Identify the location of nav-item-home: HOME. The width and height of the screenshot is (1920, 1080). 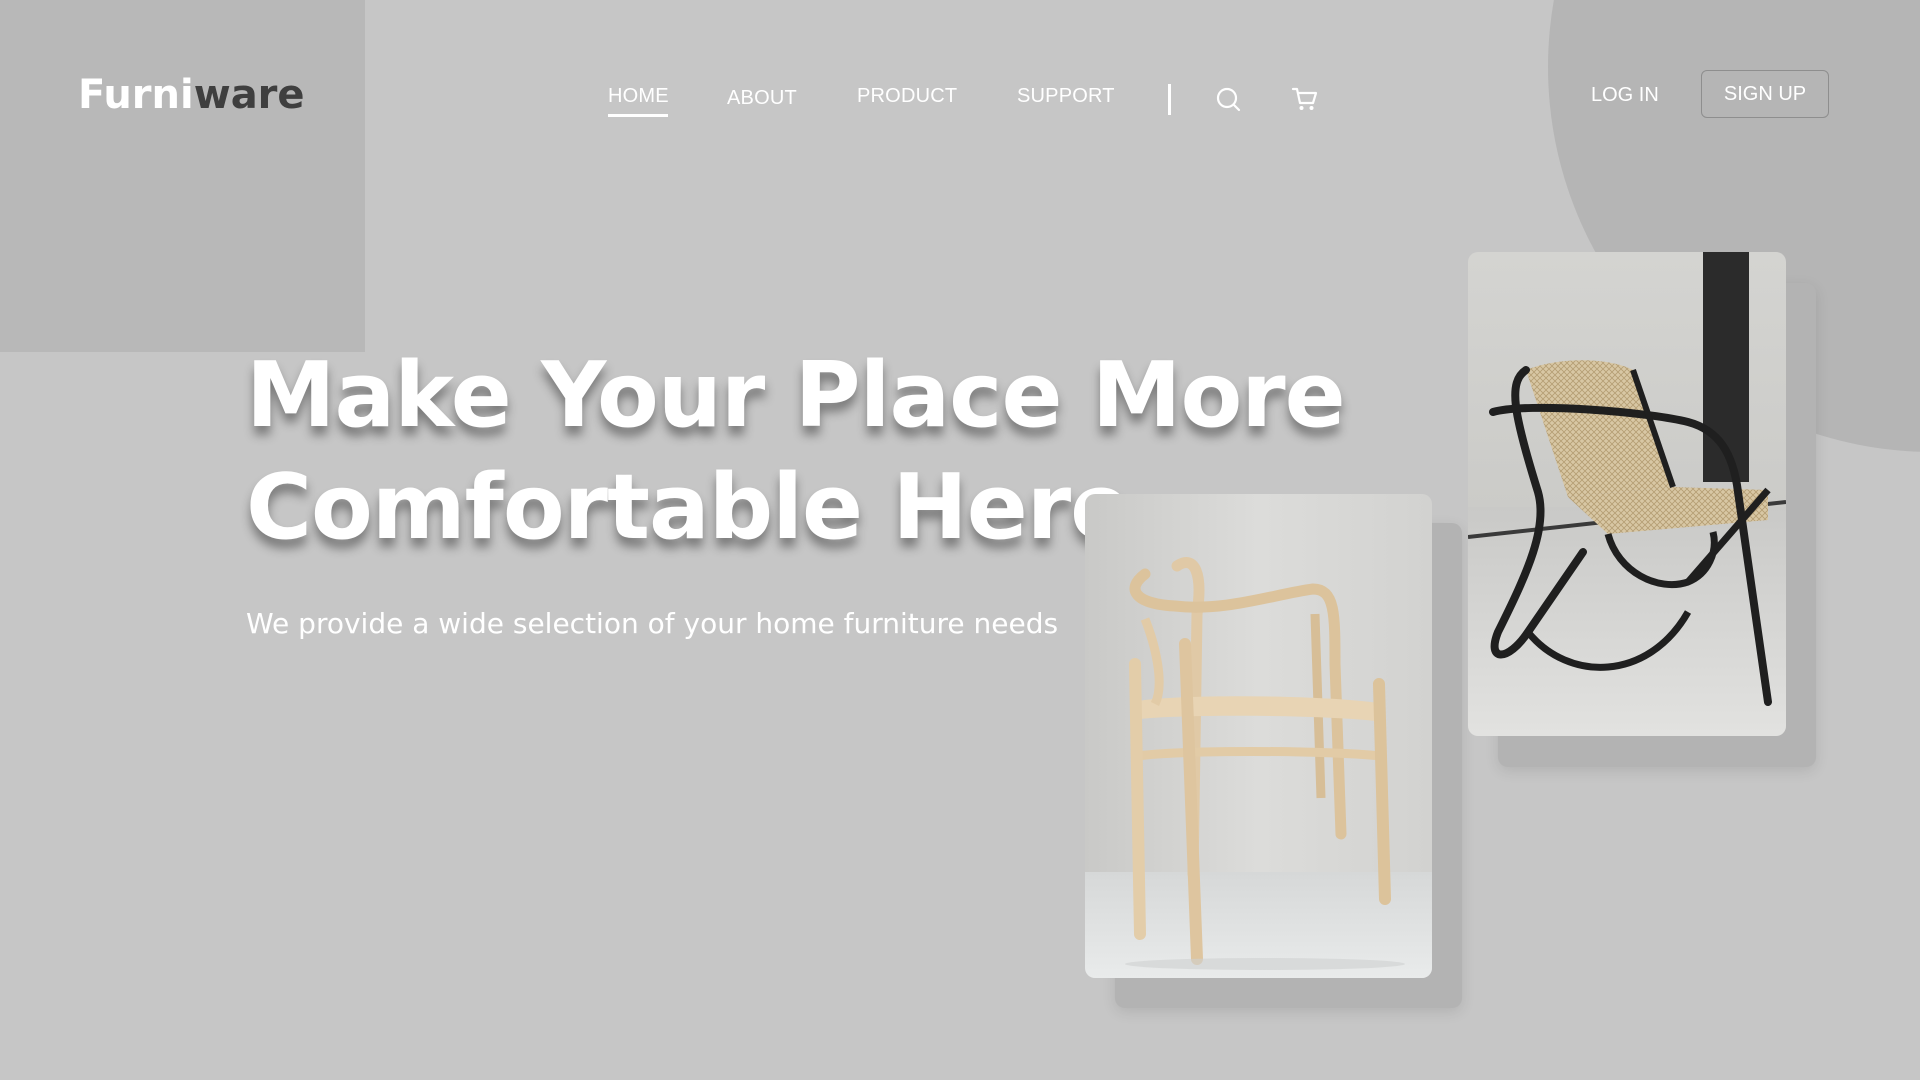
(638, 96).